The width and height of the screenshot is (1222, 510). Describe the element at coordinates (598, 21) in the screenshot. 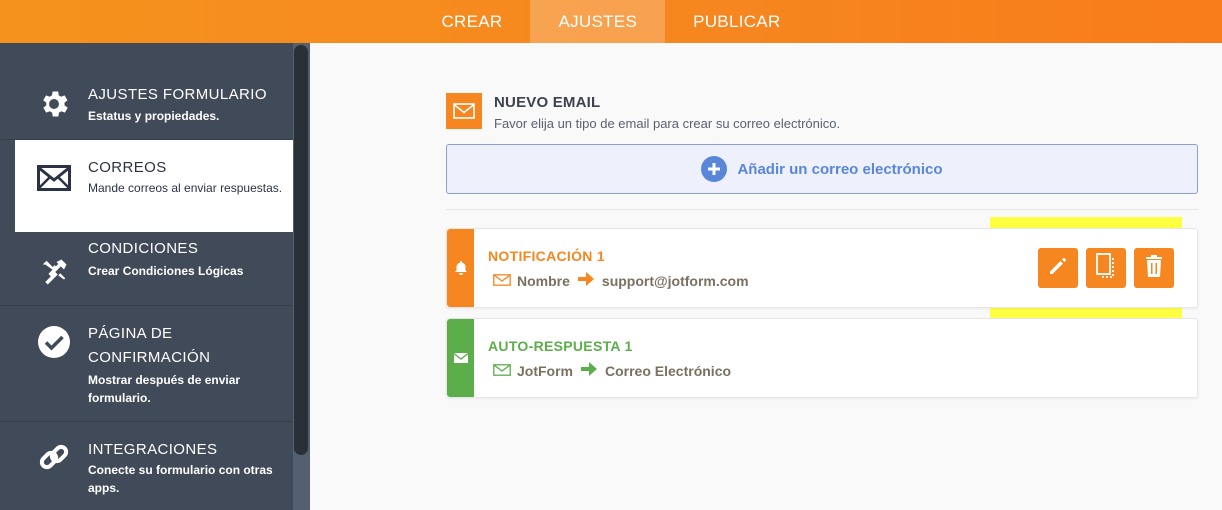

I see `tab-ajustes: AJUSTES` at that location.